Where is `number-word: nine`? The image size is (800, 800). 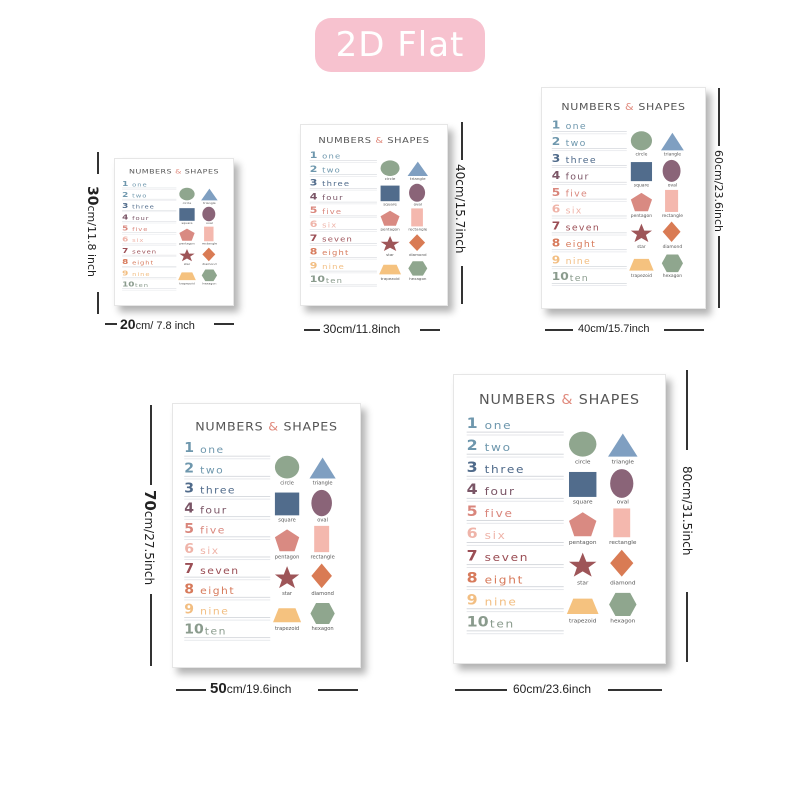 number-word: nine is located at coordinates (501, 601).